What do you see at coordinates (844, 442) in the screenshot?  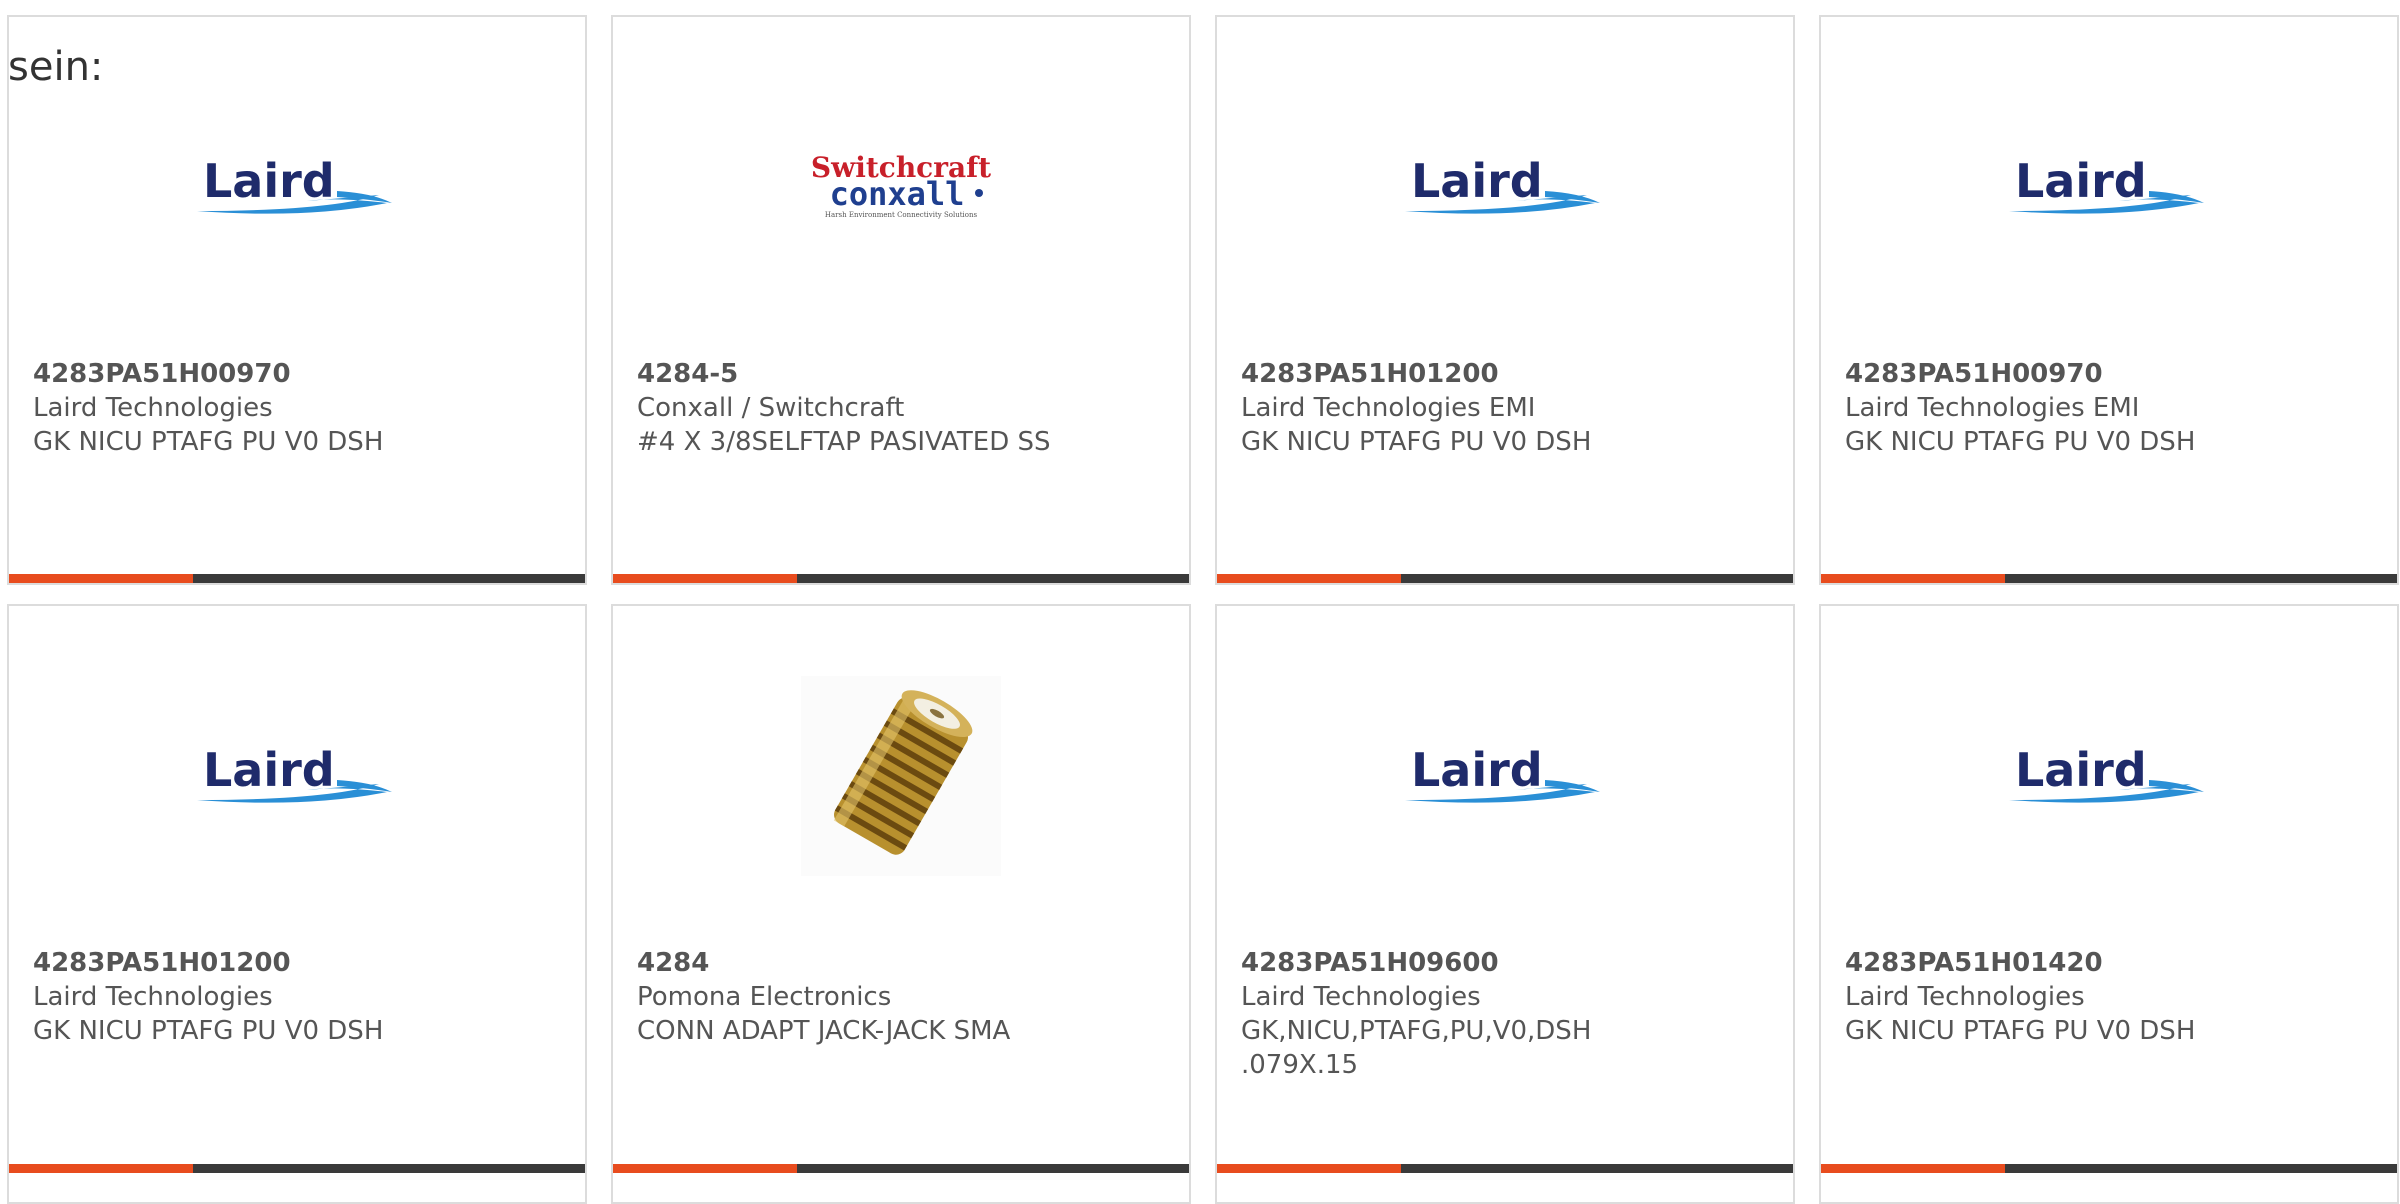 I see `description: #4 X 3/8SELFTAP PASIVATED SS` at bounding box center [844, 442].